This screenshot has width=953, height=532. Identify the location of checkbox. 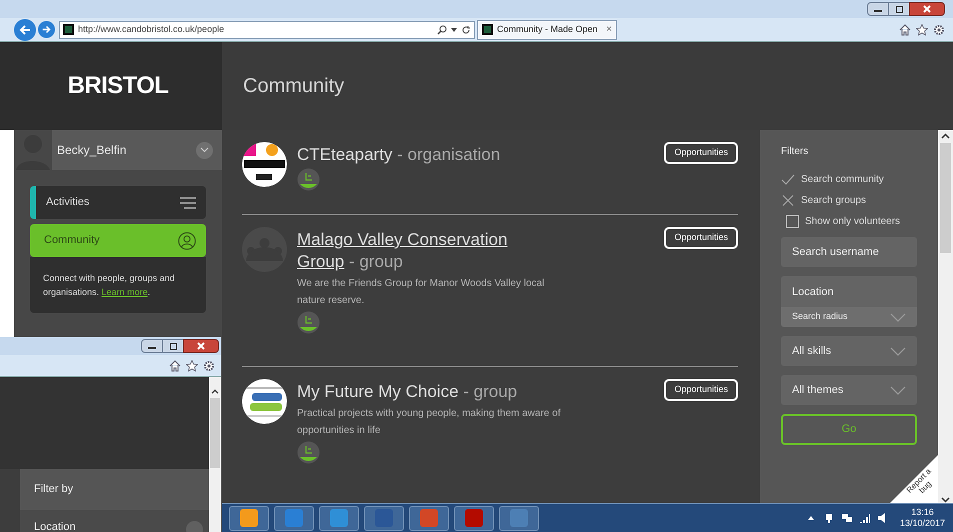
(792, 221).